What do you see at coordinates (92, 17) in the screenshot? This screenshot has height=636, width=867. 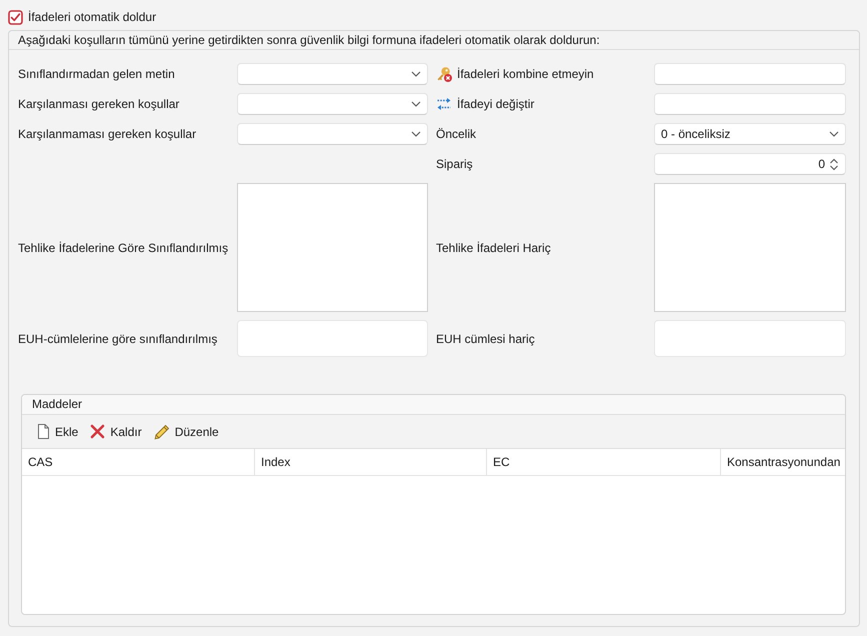 I see `checkbox-label: İfadeleri otomatik doldur` at bounding box center [92, 17].